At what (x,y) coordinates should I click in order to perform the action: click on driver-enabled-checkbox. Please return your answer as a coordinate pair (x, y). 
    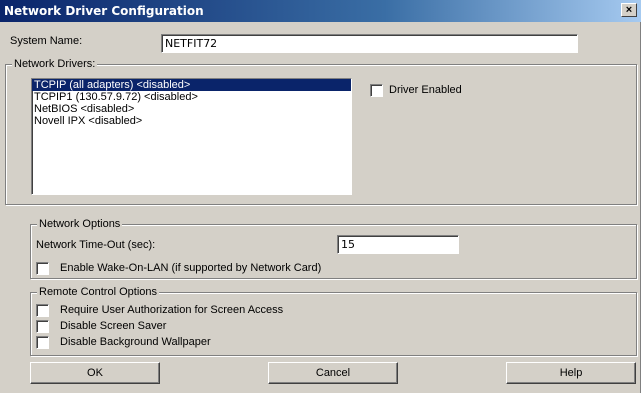
    Looking at the image, I should click on (376, 90).